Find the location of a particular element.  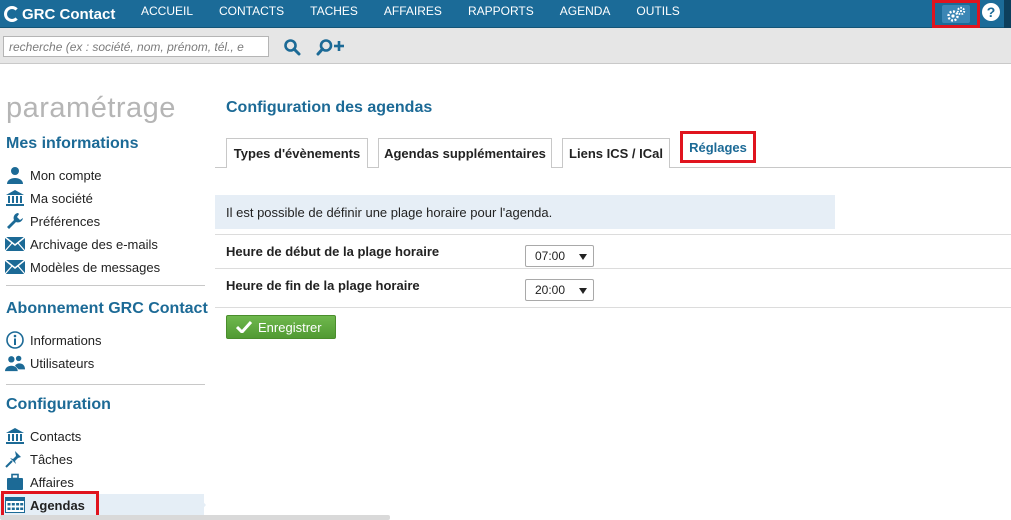

sidebar-item-label: Ma société is located at coordinates (61, 198).